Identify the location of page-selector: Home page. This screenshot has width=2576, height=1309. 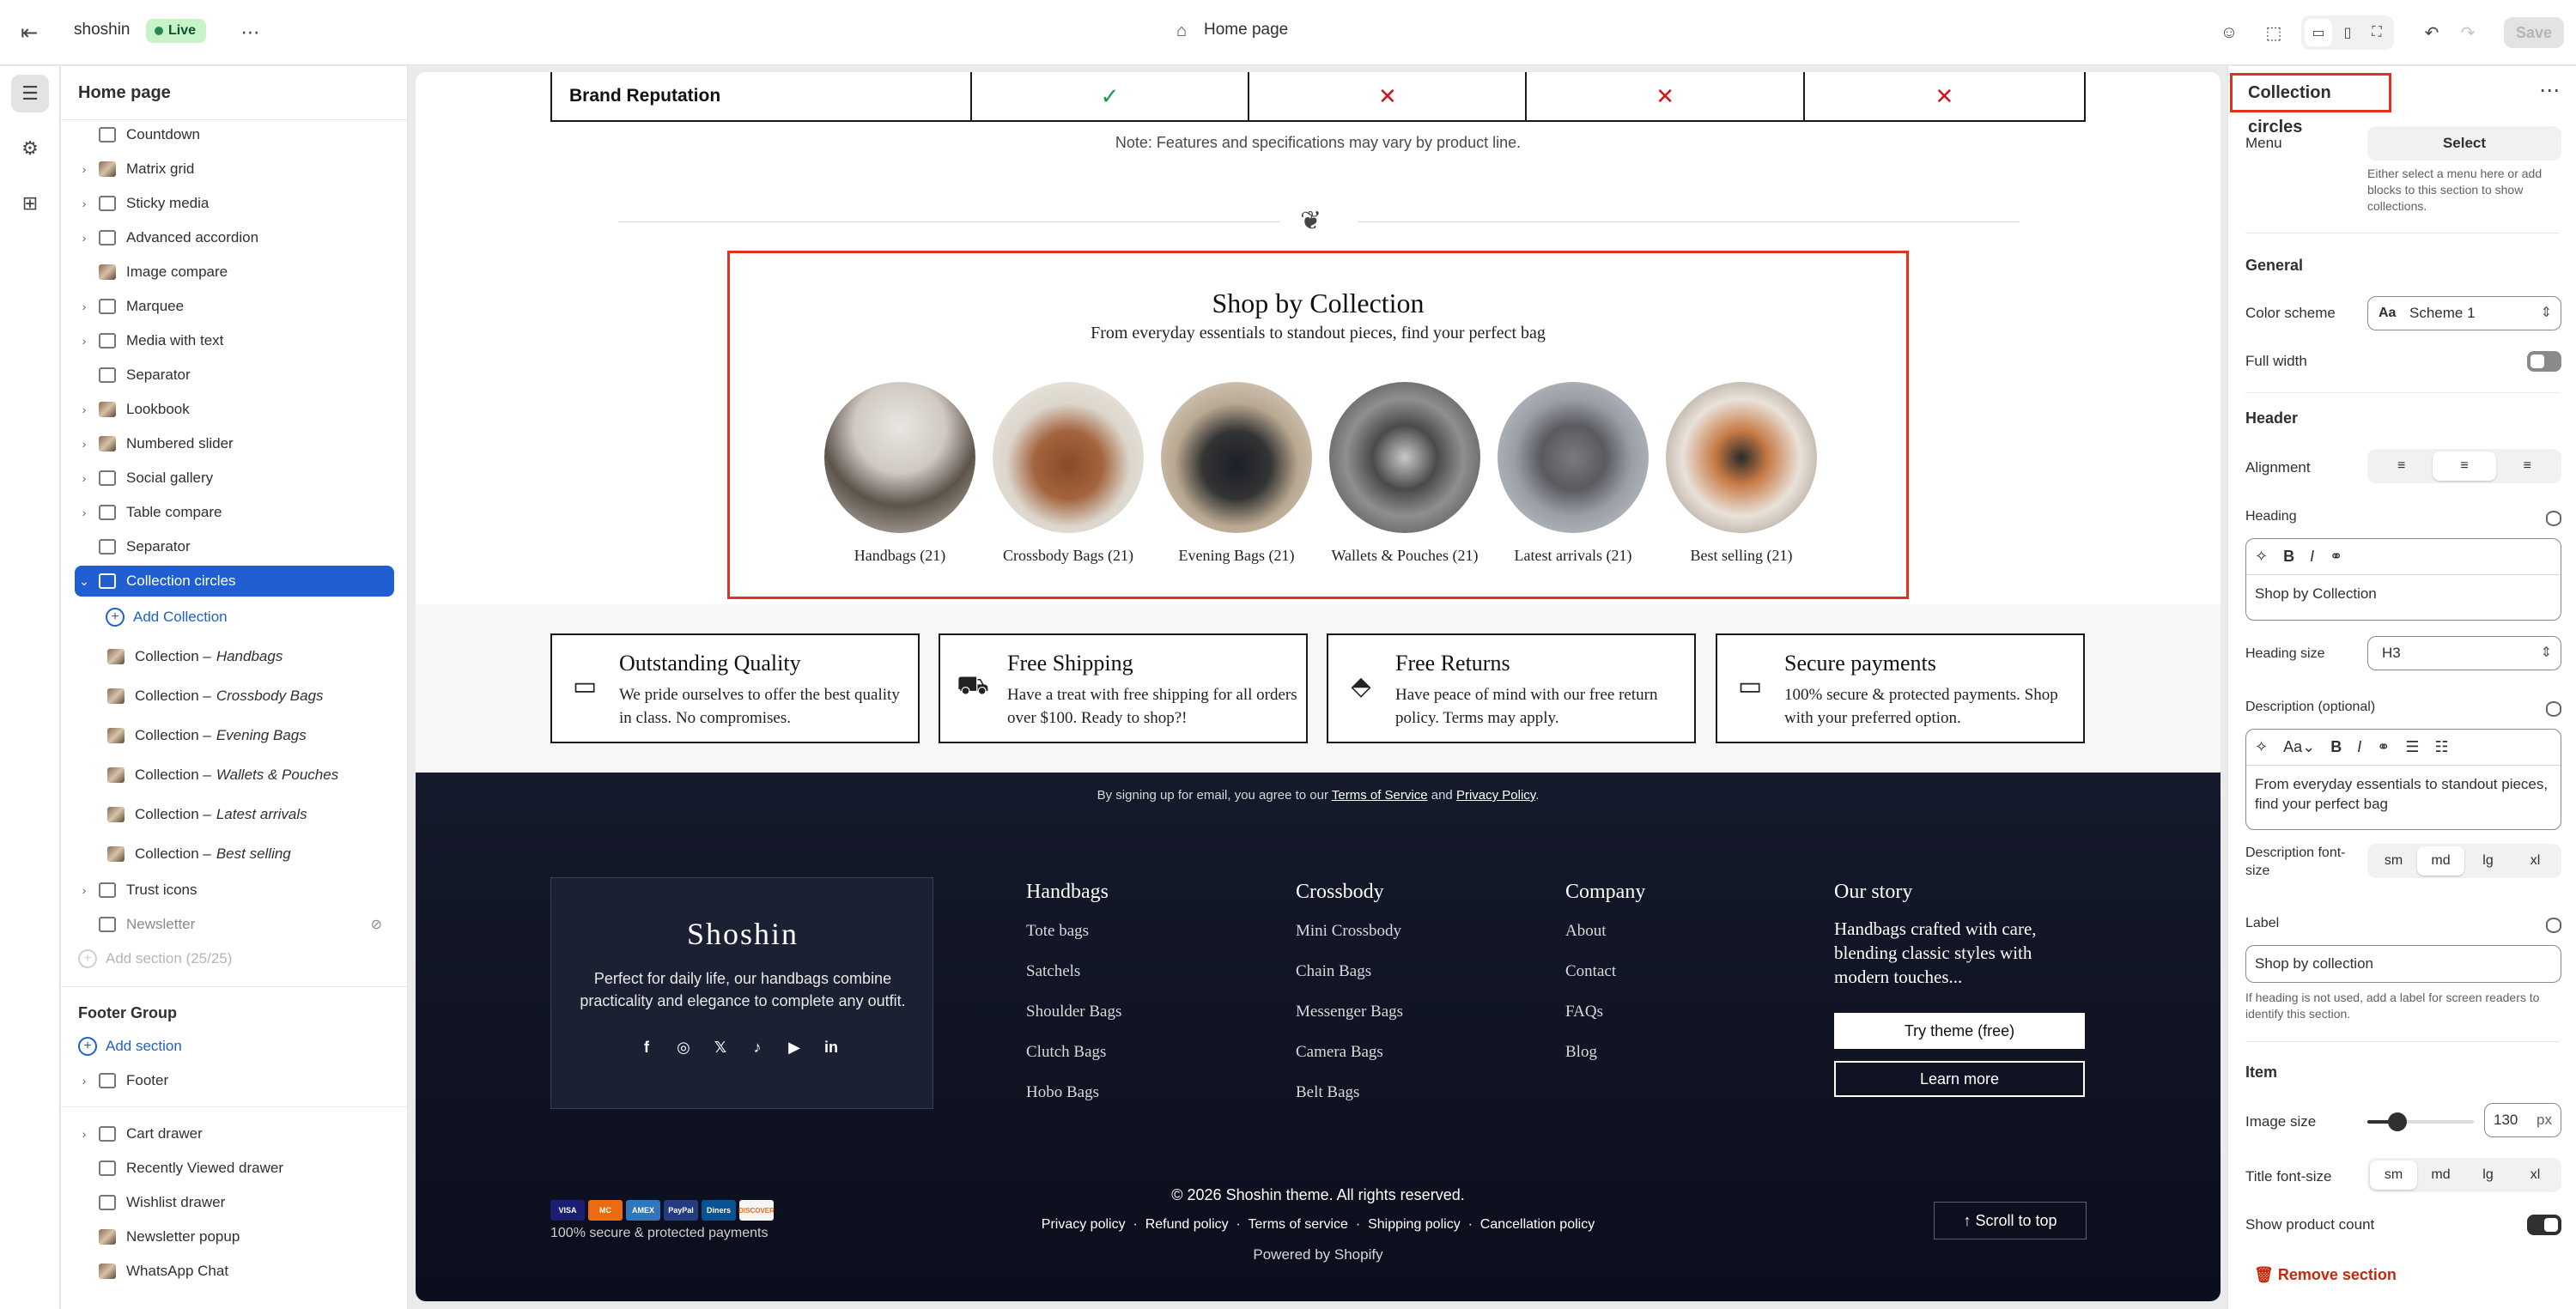
(1246, 30).